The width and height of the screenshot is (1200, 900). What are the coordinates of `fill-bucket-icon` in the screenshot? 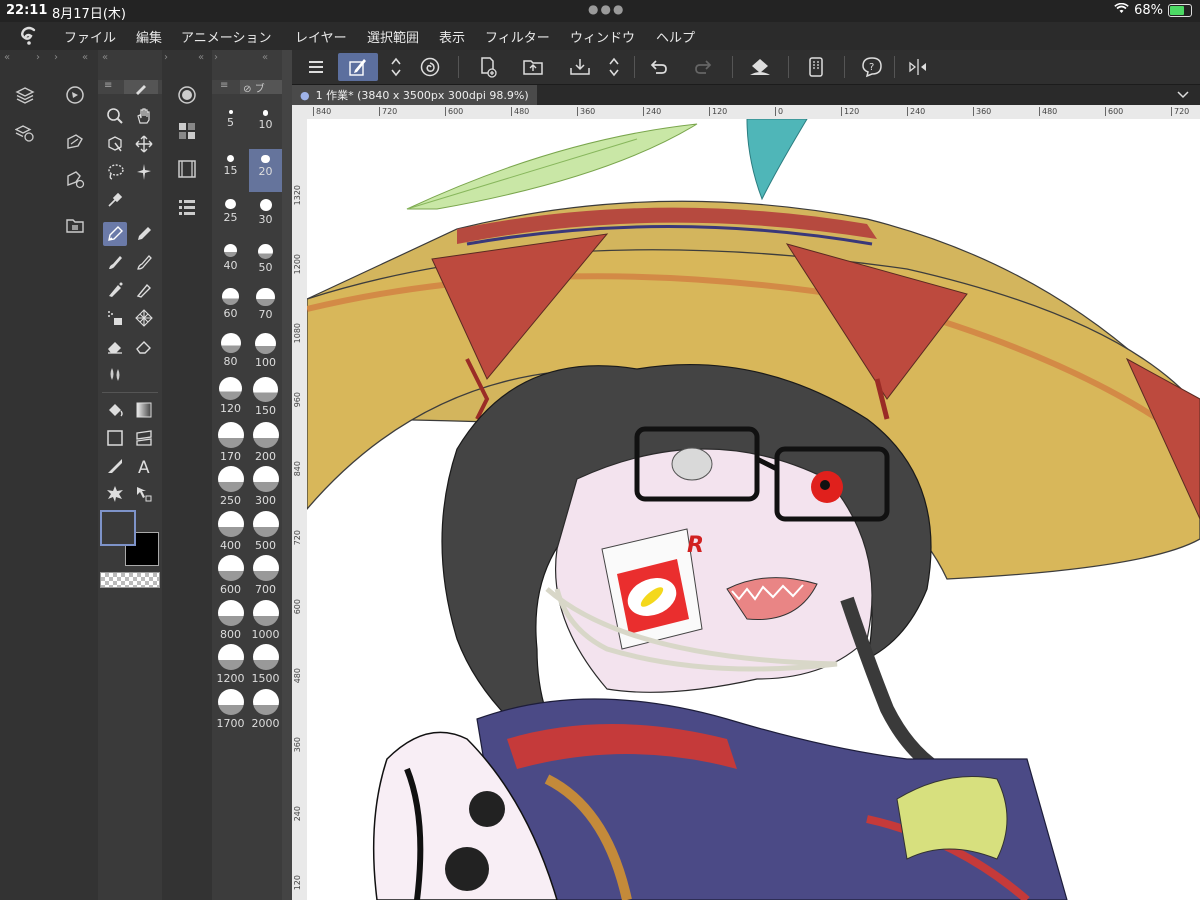 It's located at (115, 410).